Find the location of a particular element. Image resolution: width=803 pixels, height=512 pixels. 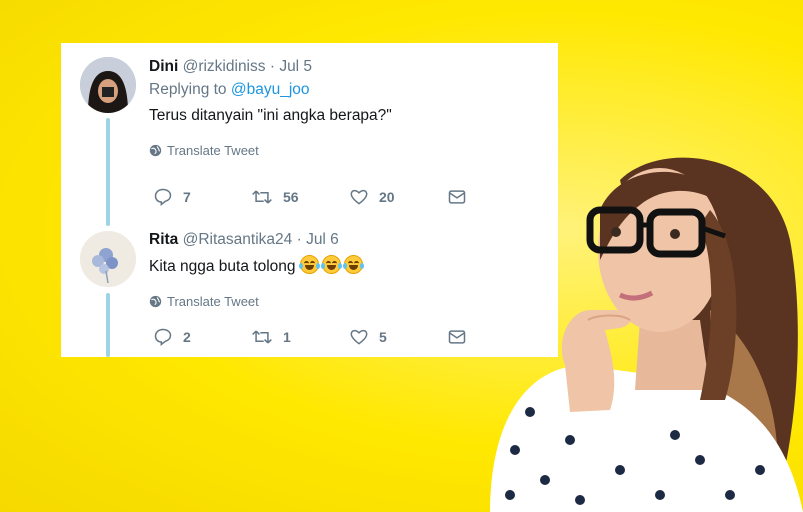

like-count: 5 is located at coordinates (383, 337).